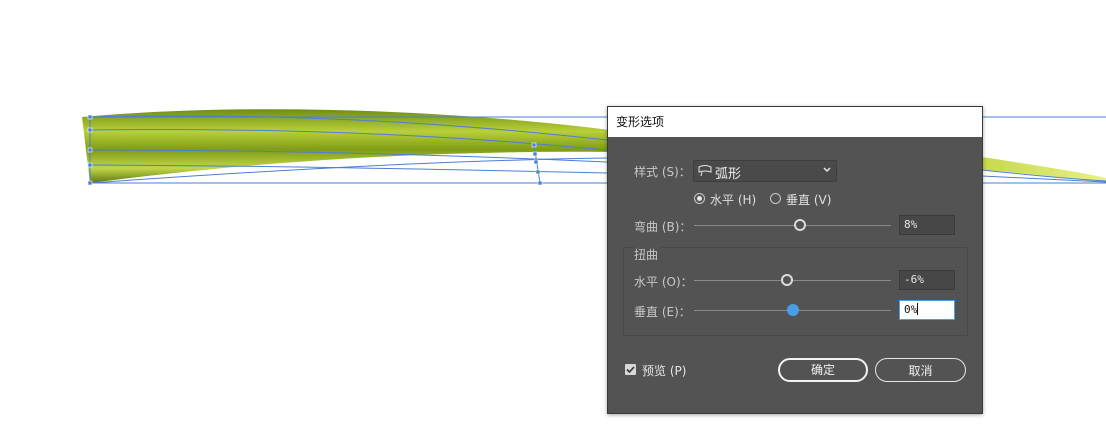 The width and height of the screenshot is (1106, 439). What do you see at coordinates (648, 254) in the screenshot?
I see `distortion-group-label: 扭曲` at bounding box center [648, 254].